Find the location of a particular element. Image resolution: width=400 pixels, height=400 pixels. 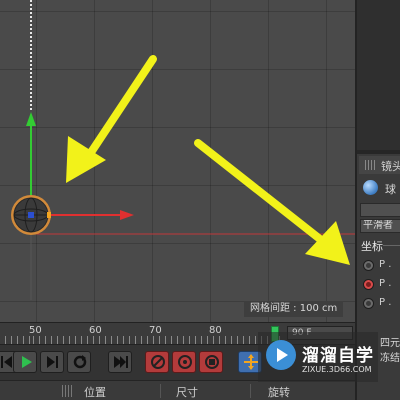

radio-button-selected is located at coordinates (368, 284).